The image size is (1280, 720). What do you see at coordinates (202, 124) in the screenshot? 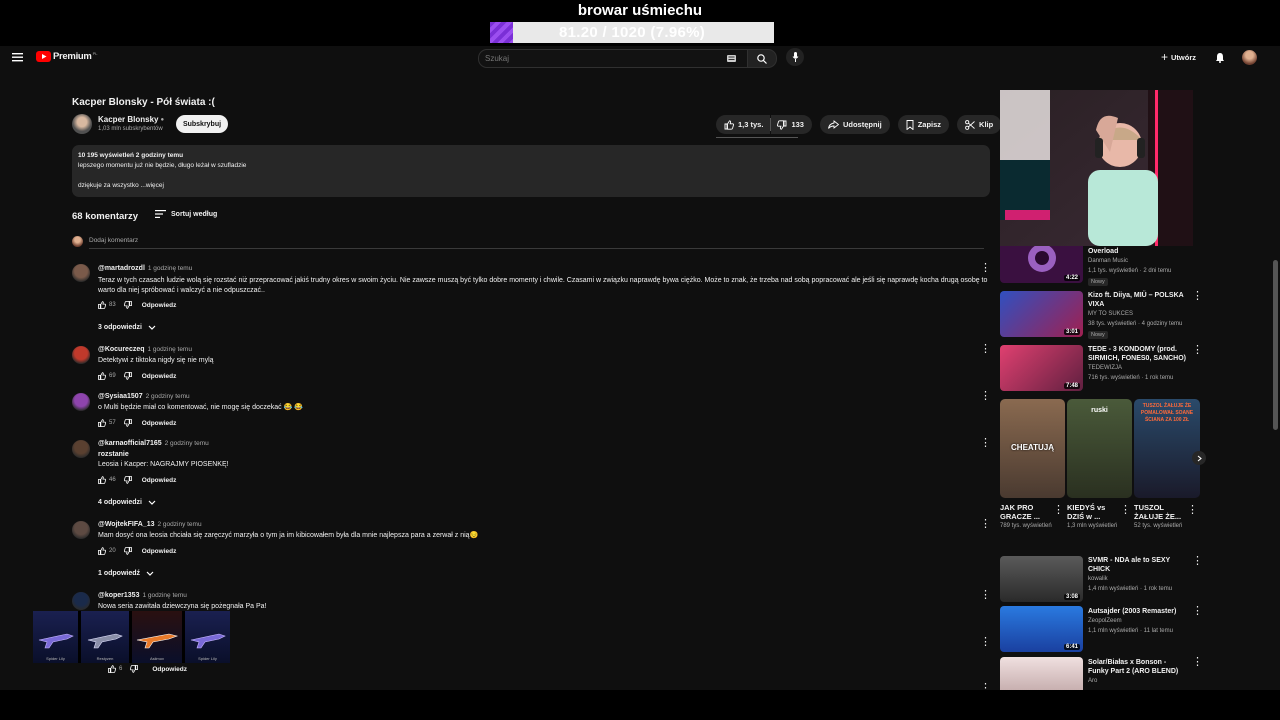
I see `subscribe-button: Subskrybuj` at bounding box center [202, 124].